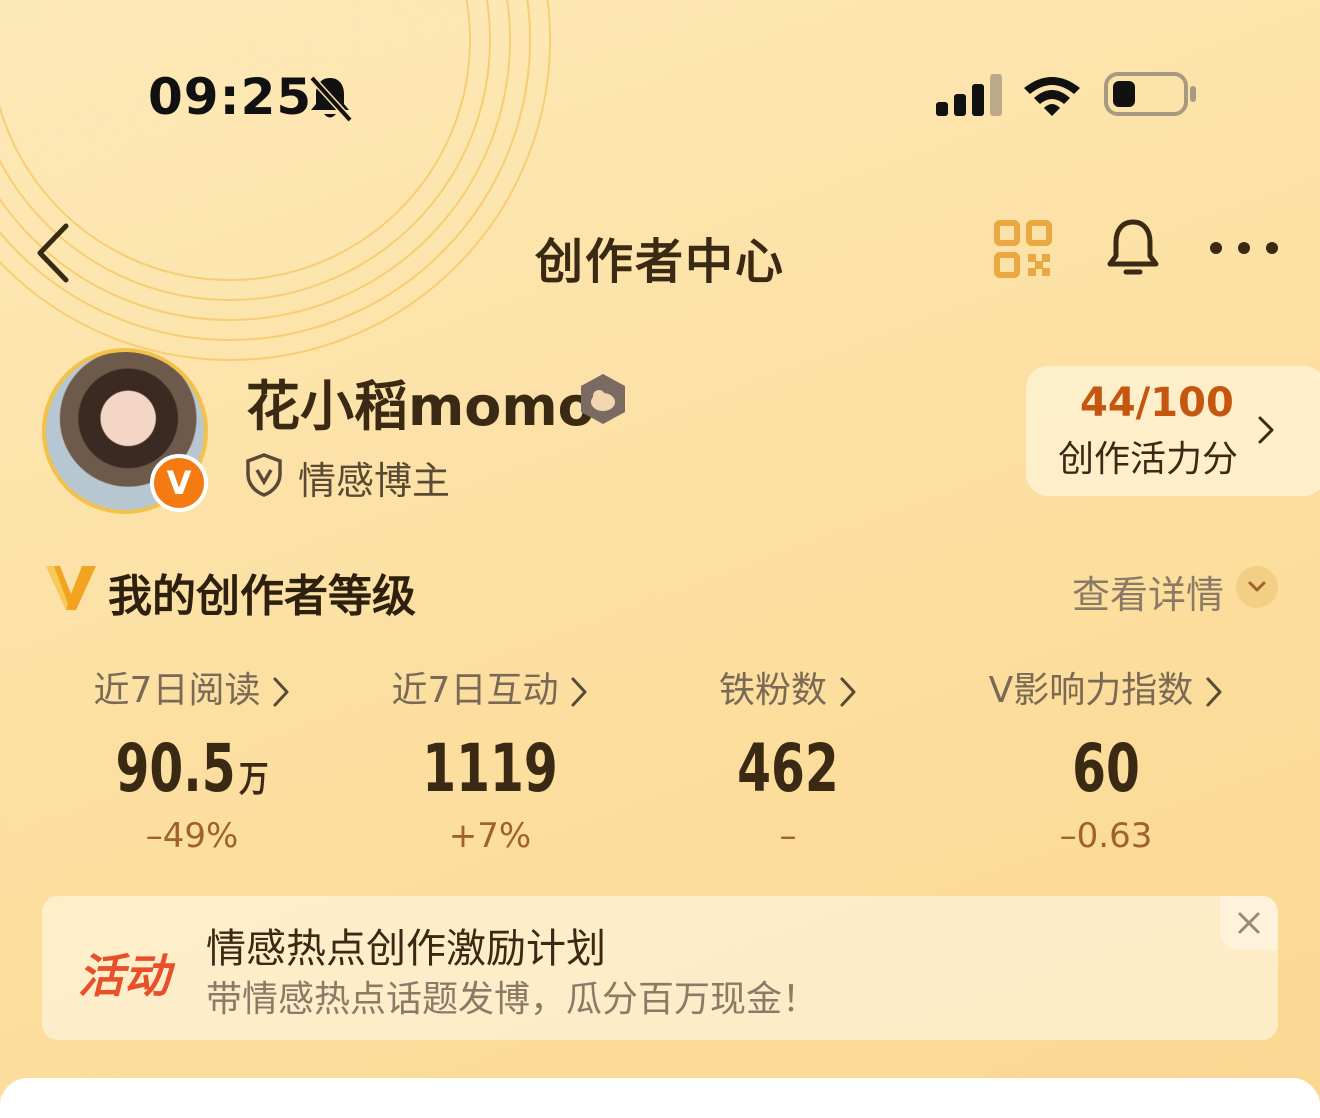 The width and height of the screenshot is (1320, 1118). What do you see at coordinates (1023, 249) in the screenshot?
I see `qr-code-icon` at bounding box center [1023, 249].